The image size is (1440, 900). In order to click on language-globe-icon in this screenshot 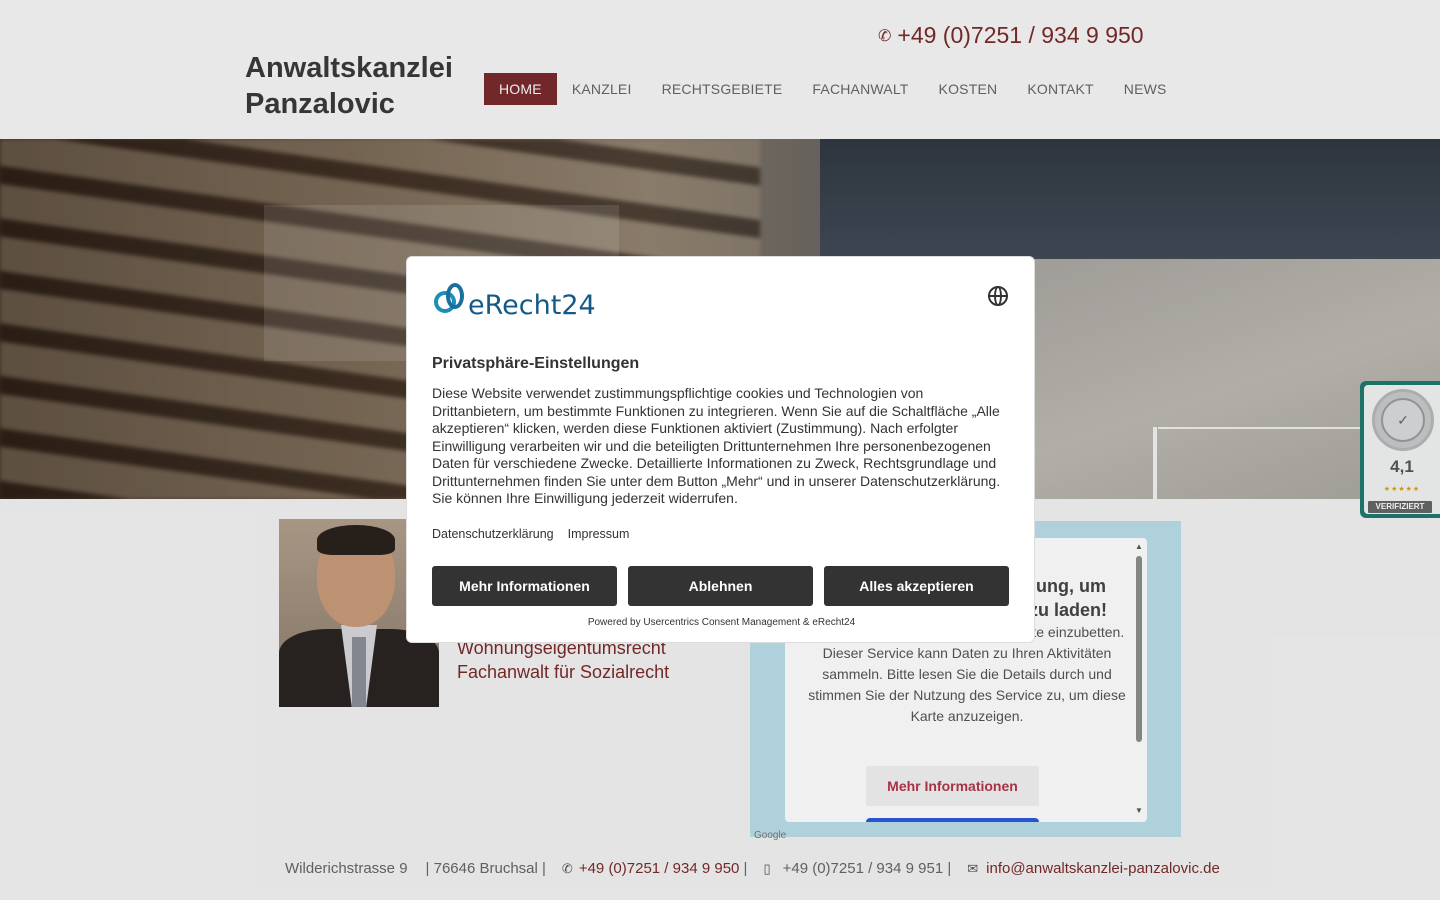, I will do `click(998, 296)`.